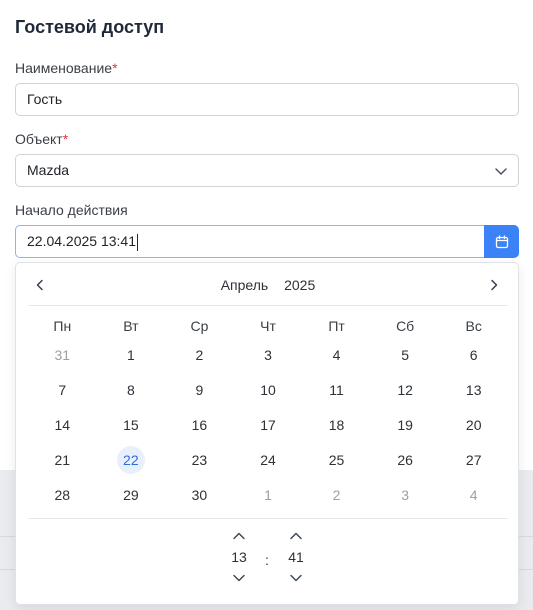 This screenshot has height=610, width=533. What do you see at coordinates (131, 424) in the screenshot?
I see `day-cell: 15` at bounding box center [131, 424].